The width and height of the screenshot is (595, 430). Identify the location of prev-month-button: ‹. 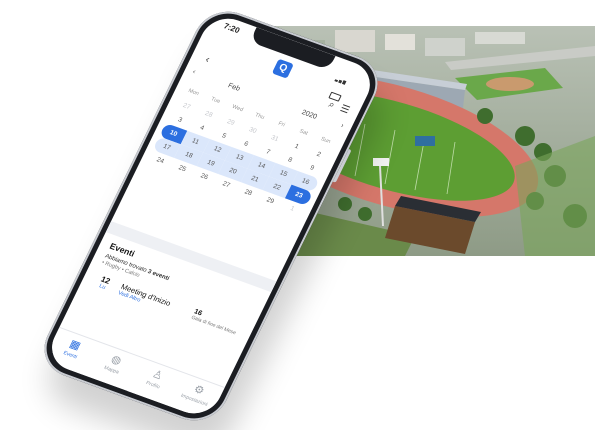
(193, 71).